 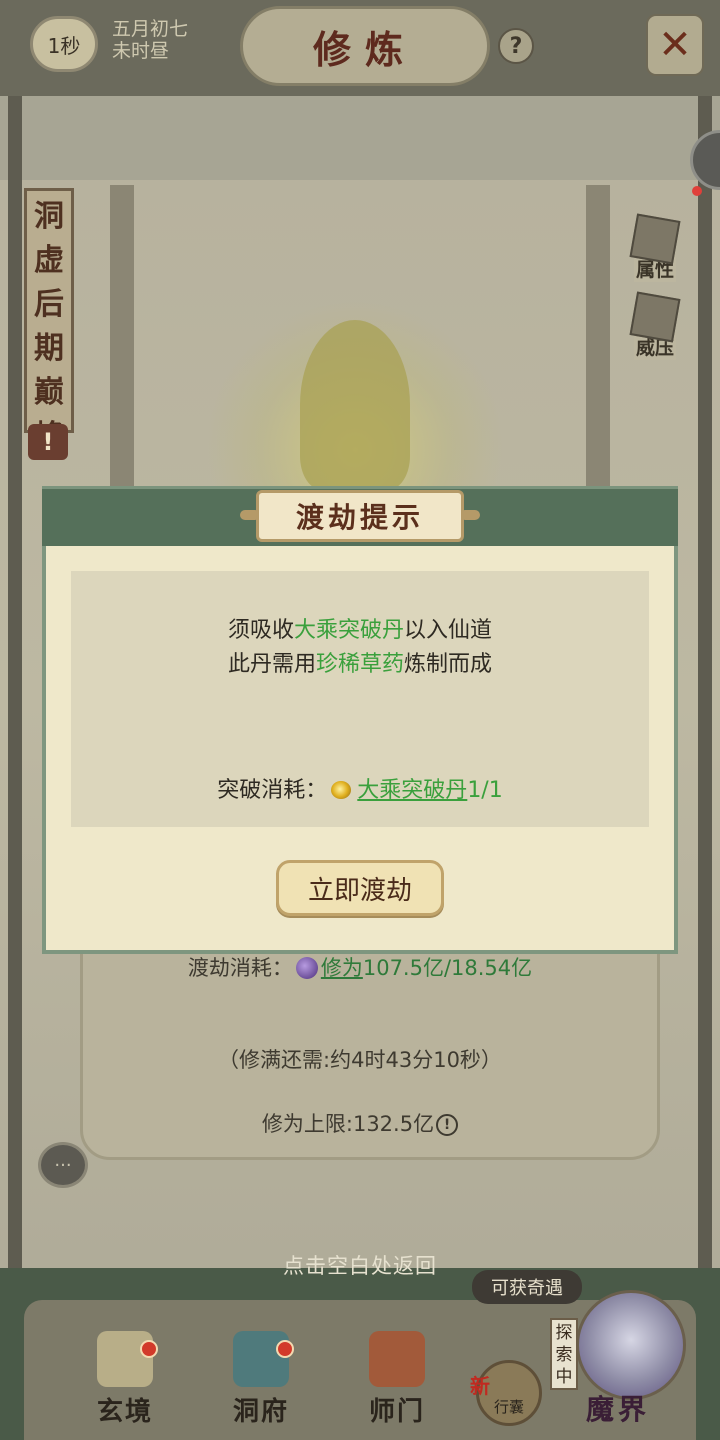 What do you see at coordinates (697, 191) in the screenshot?
I see `notification-dot` at bounding box center [697, 191].